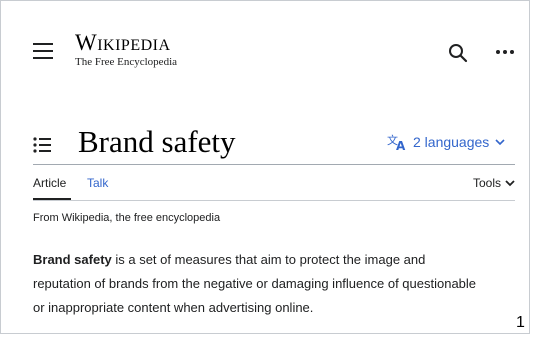  What do you see at coordinates (49, 183) in the screenshot?
I see `tab-article: Article` at bounding box center [49, 183].